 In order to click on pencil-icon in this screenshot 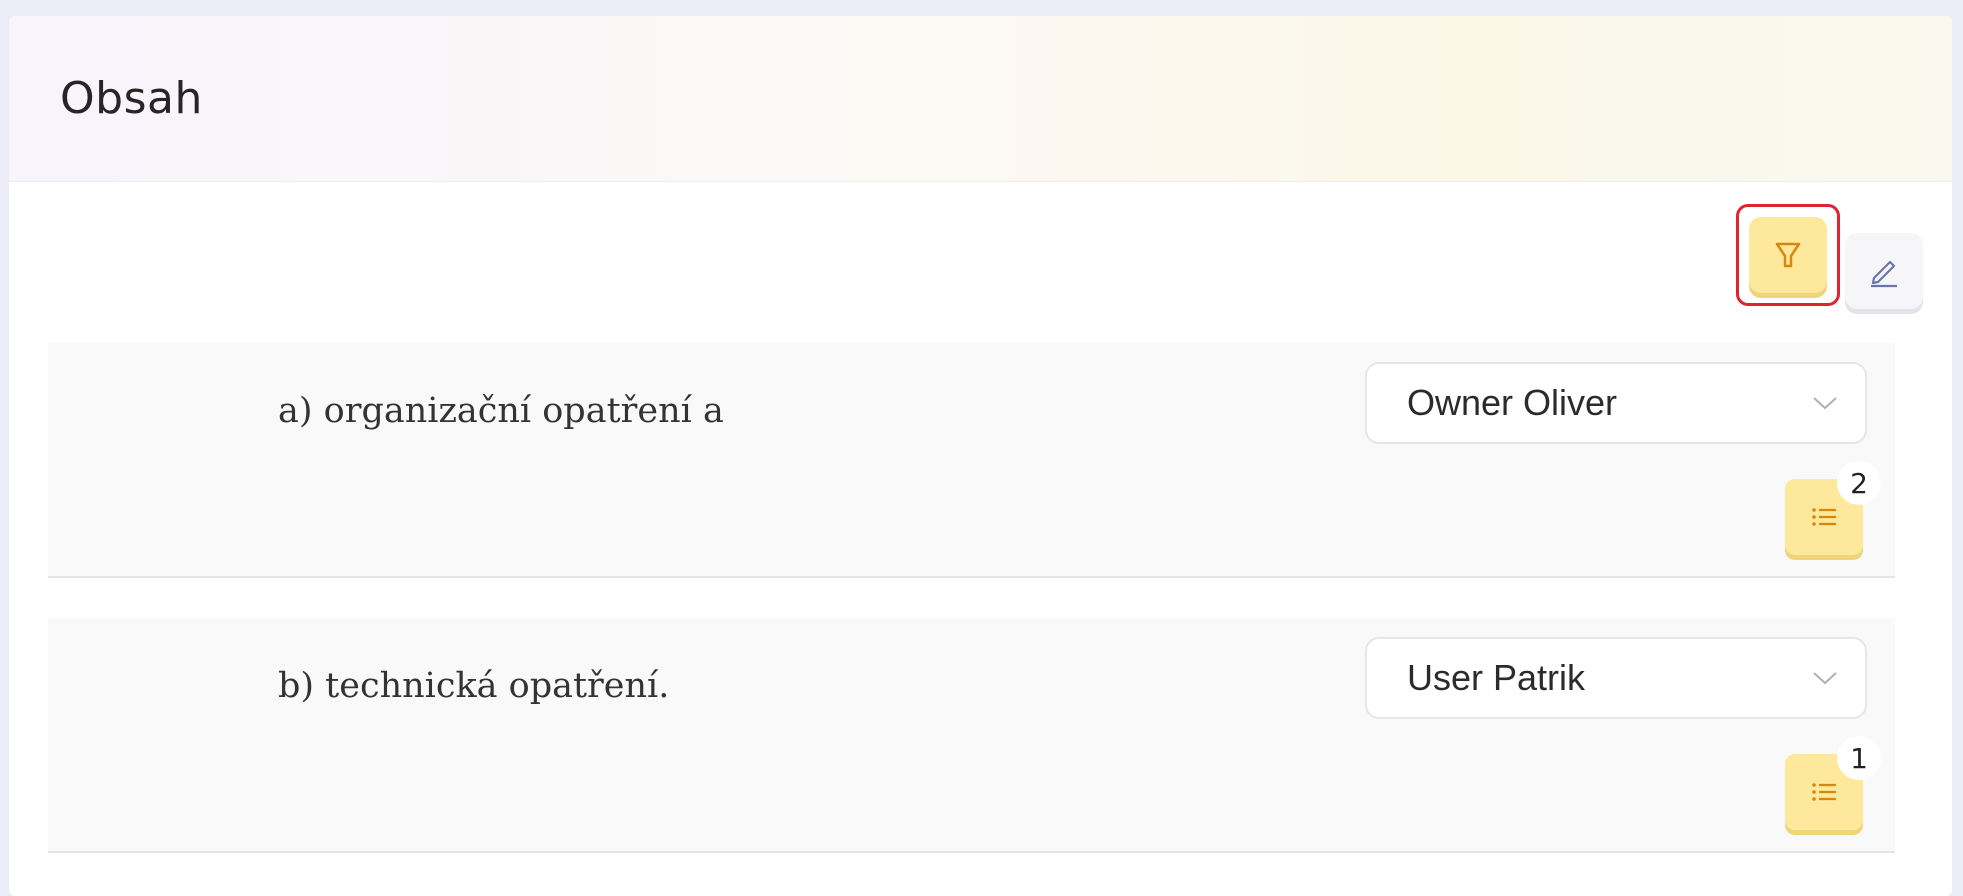, I will do `click(1884, 274)`.